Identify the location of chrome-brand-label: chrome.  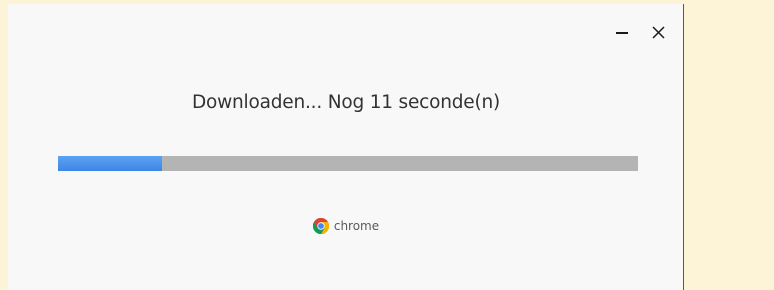
(356, 226).